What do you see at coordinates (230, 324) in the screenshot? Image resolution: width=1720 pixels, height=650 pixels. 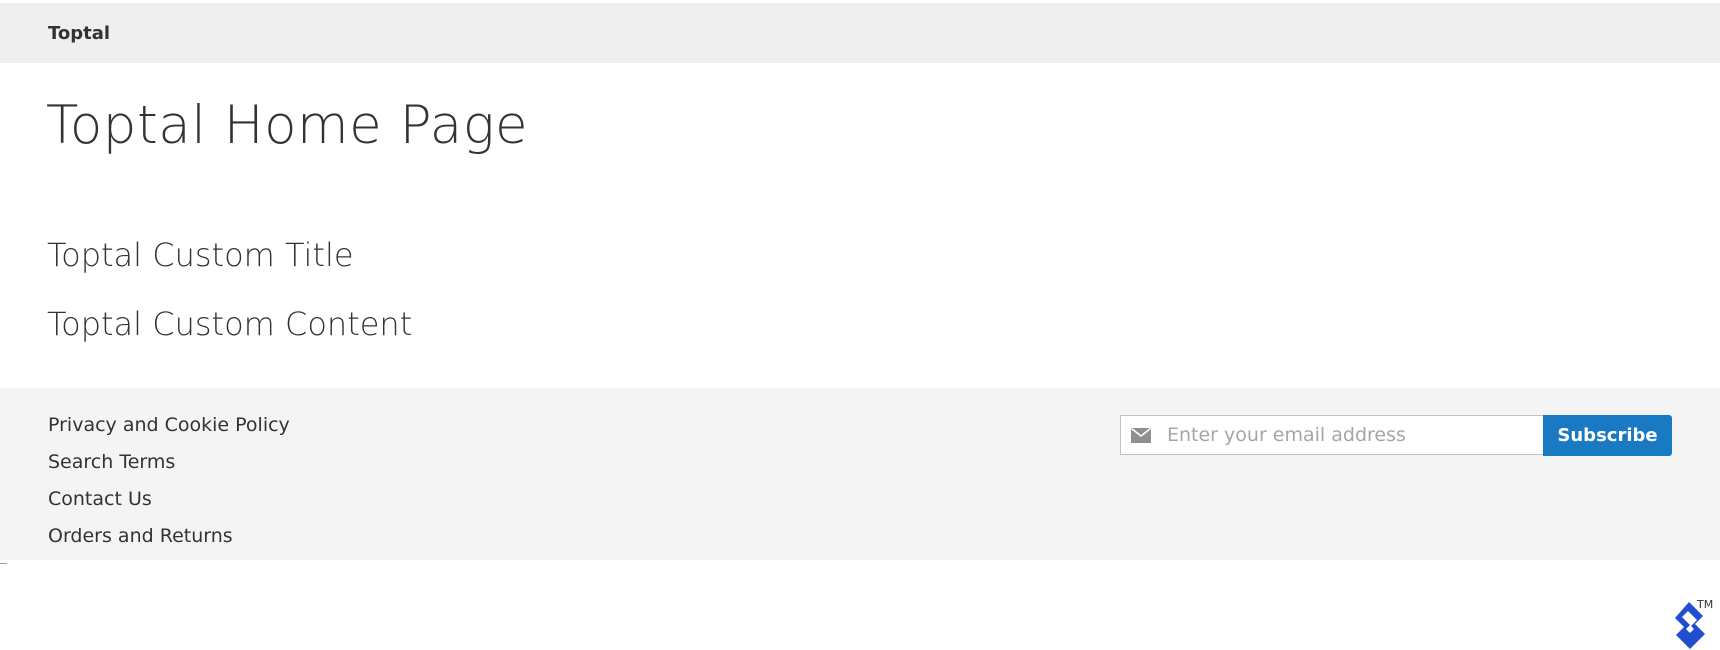 I see `custom-content: Toptal Custom Content` at bounding box center [230, 324].